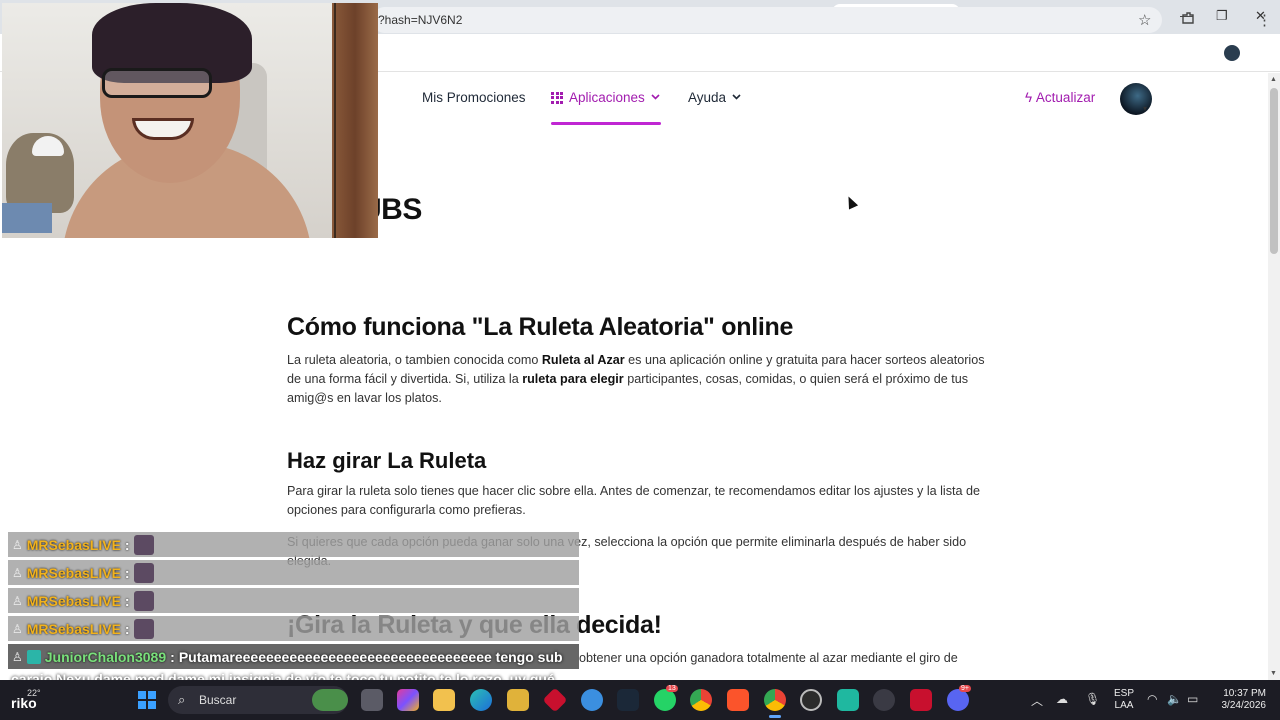 This screenshot has height=720, width=1280. Describe the element at coordinates (1244, 693) in the screenshot. I see `clock-time: 10:37 PM` at that location.